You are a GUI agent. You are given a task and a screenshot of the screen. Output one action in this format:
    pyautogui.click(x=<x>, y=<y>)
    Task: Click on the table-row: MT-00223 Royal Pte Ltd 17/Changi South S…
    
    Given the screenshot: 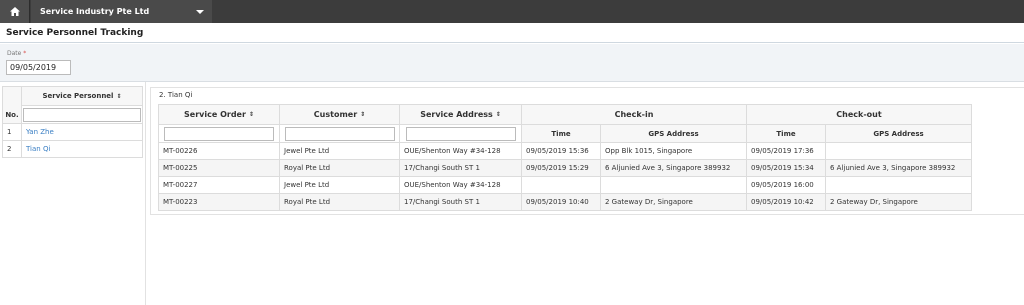 What is the action you would take?
    pyautogui.click(x=565, y=202)
    